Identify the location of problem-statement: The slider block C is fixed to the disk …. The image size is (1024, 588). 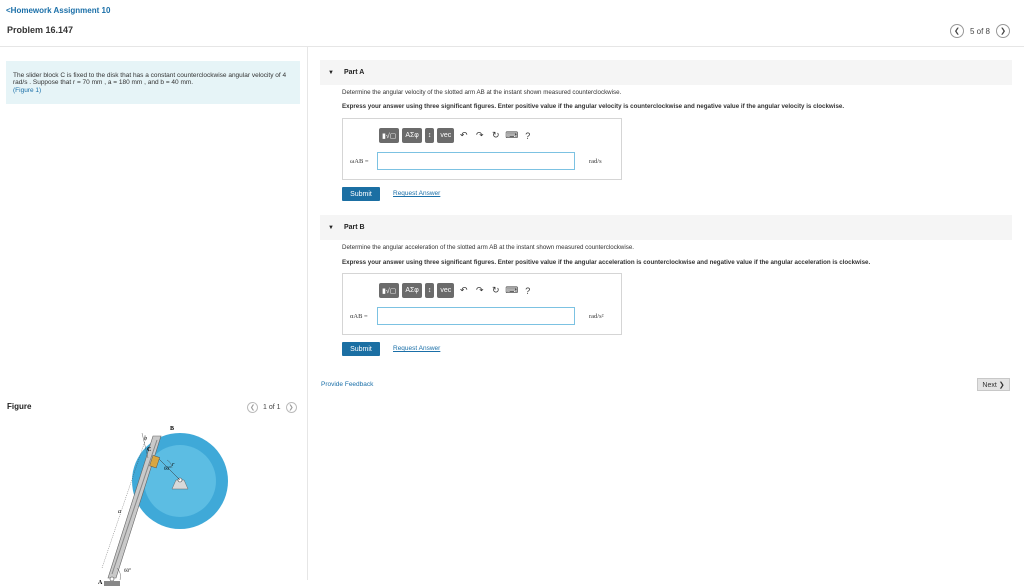
(153, 82).